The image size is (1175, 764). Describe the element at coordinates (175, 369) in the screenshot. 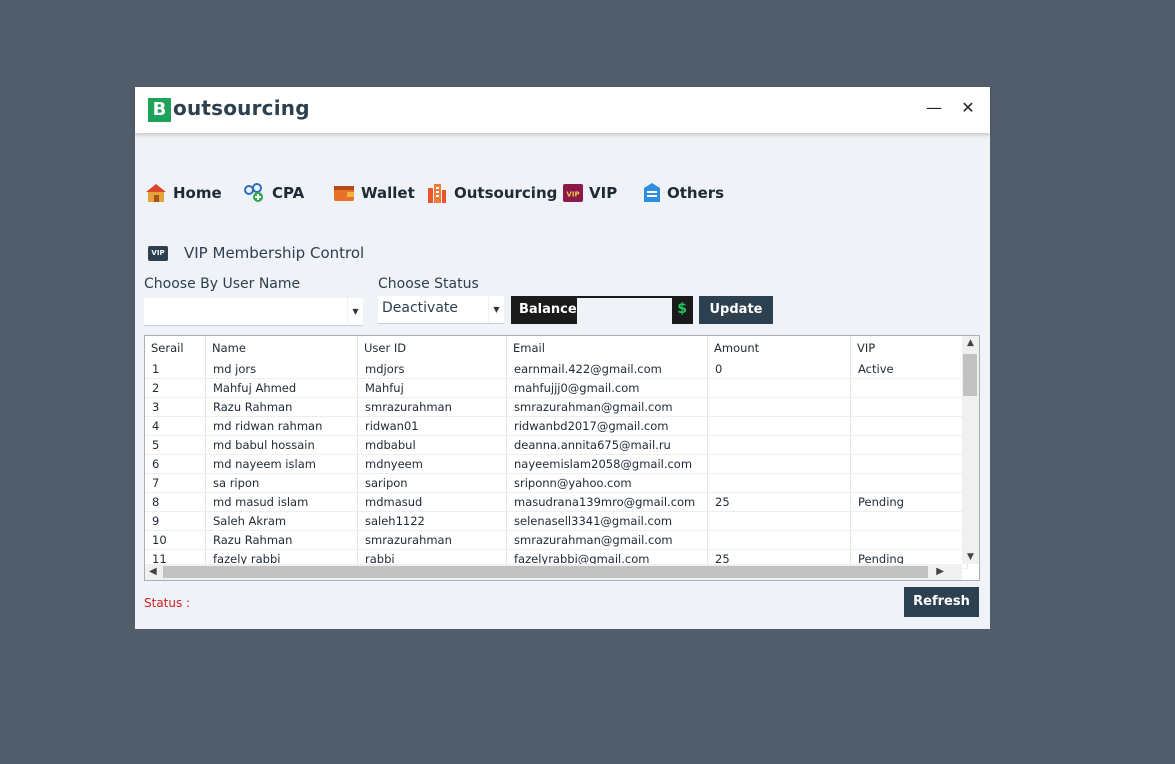

I see `table-cell: 1` at that location.